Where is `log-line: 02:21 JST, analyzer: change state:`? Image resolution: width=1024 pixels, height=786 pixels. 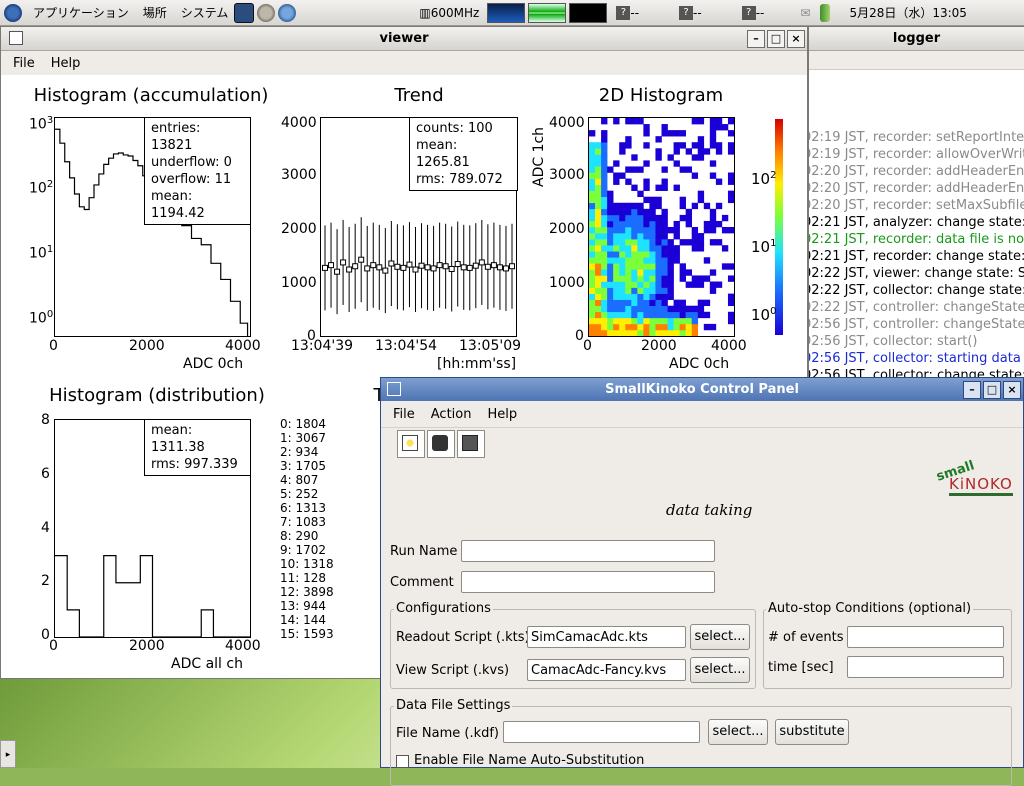 log-line: 02:21 JST, analyzer: change state: is located at coordinates (916, 222).